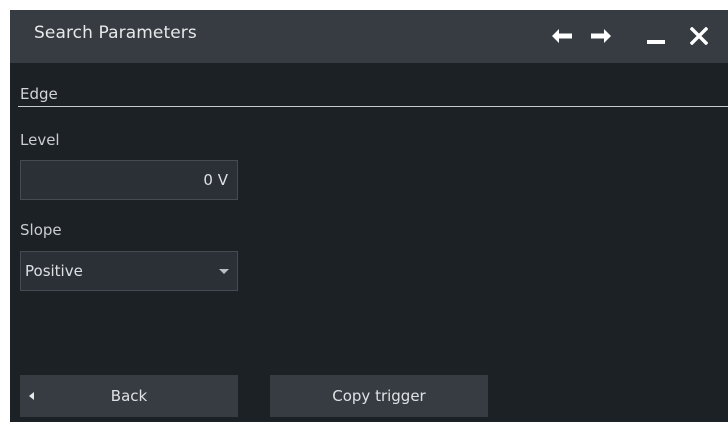  I want to click on arrow-right-icon, so click(601, 36).